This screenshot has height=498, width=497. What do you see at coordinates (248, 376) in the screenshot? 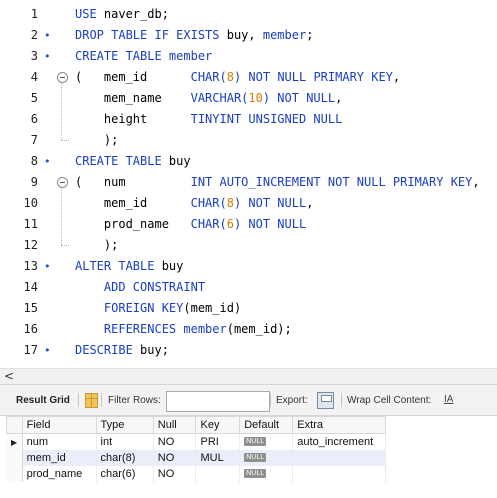
I see `horizontal-scrollbar: <` at bounding box center [248, 376].